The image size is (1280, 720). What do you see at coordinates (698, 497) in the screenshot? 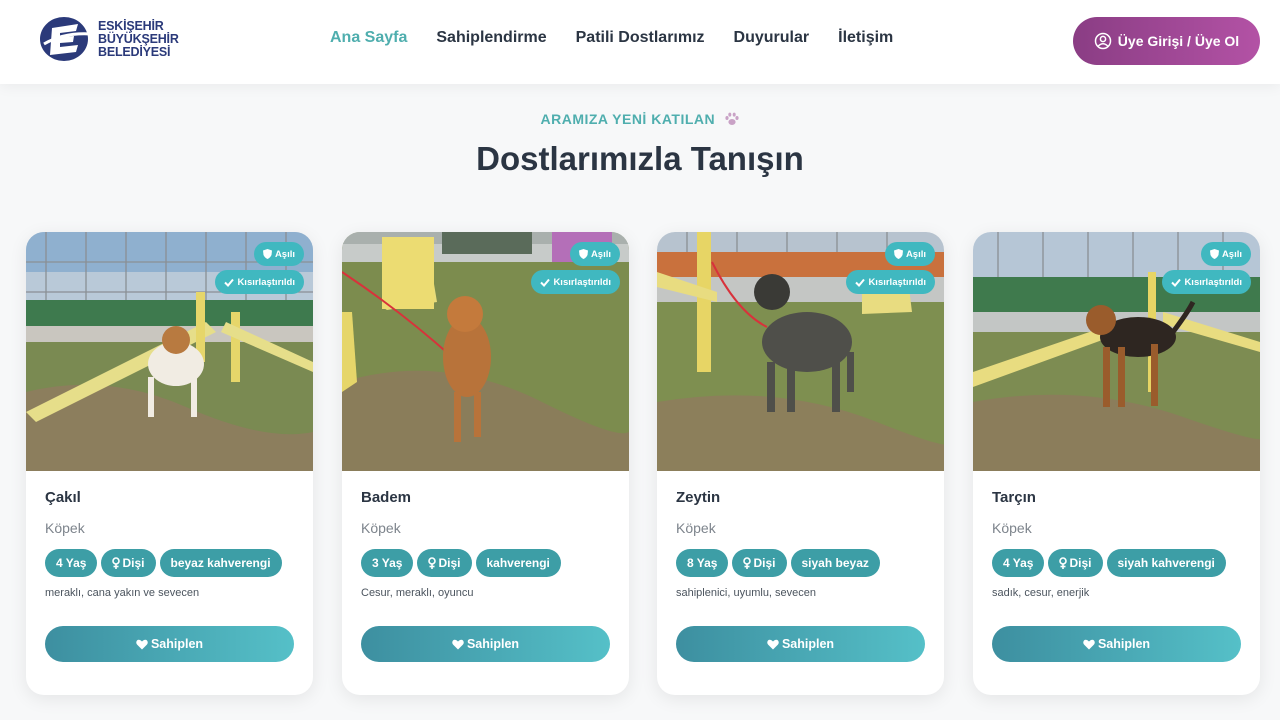
I see `pet-name: Zeytin` at bounding box center [698, 497].